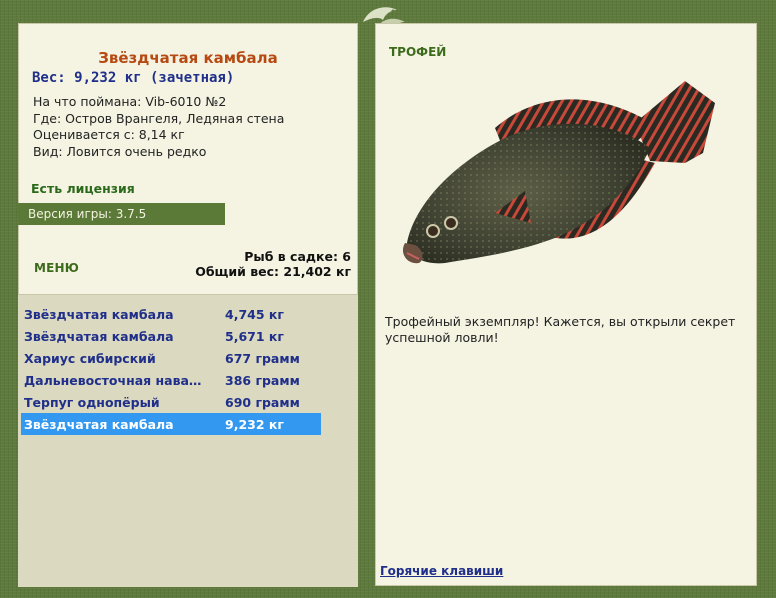 The width and height of the screenshot is (776, 598). What do you see at coordinates (262, 402) in the screenshot?
I see `catch-fish-weight: 690 грамм` at bounding box center [262, 402].